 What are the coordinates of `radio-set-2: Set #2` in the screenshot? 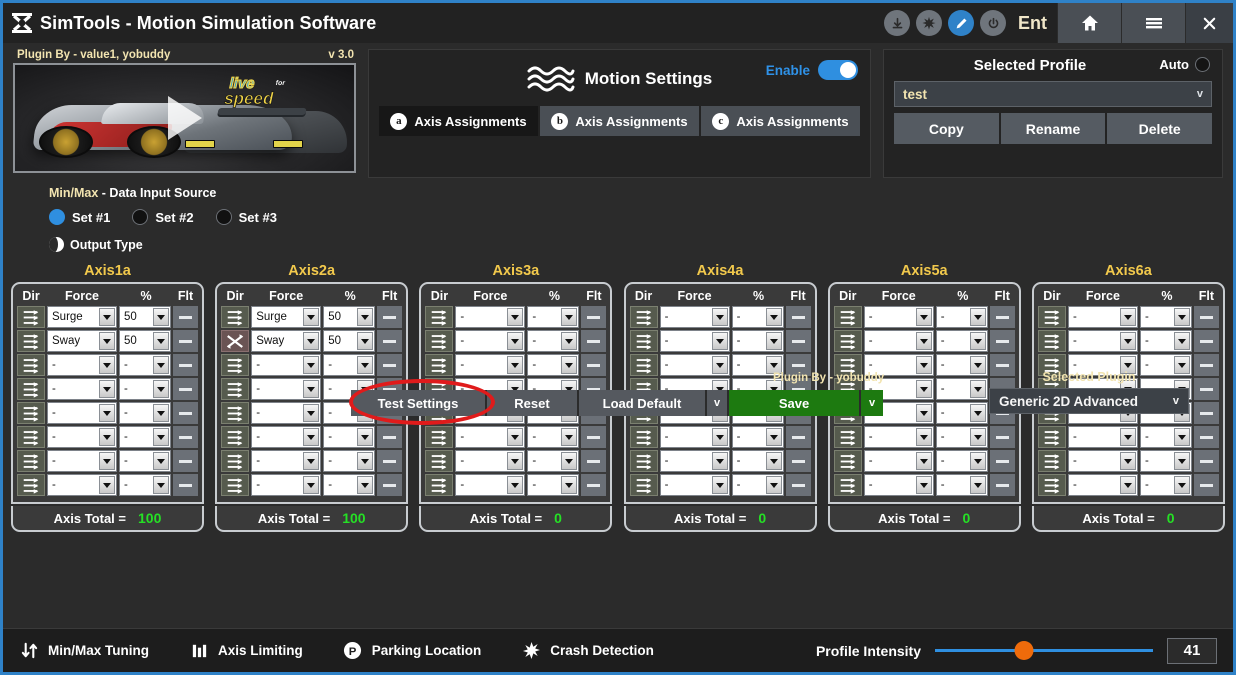 It's located at (163, 217).